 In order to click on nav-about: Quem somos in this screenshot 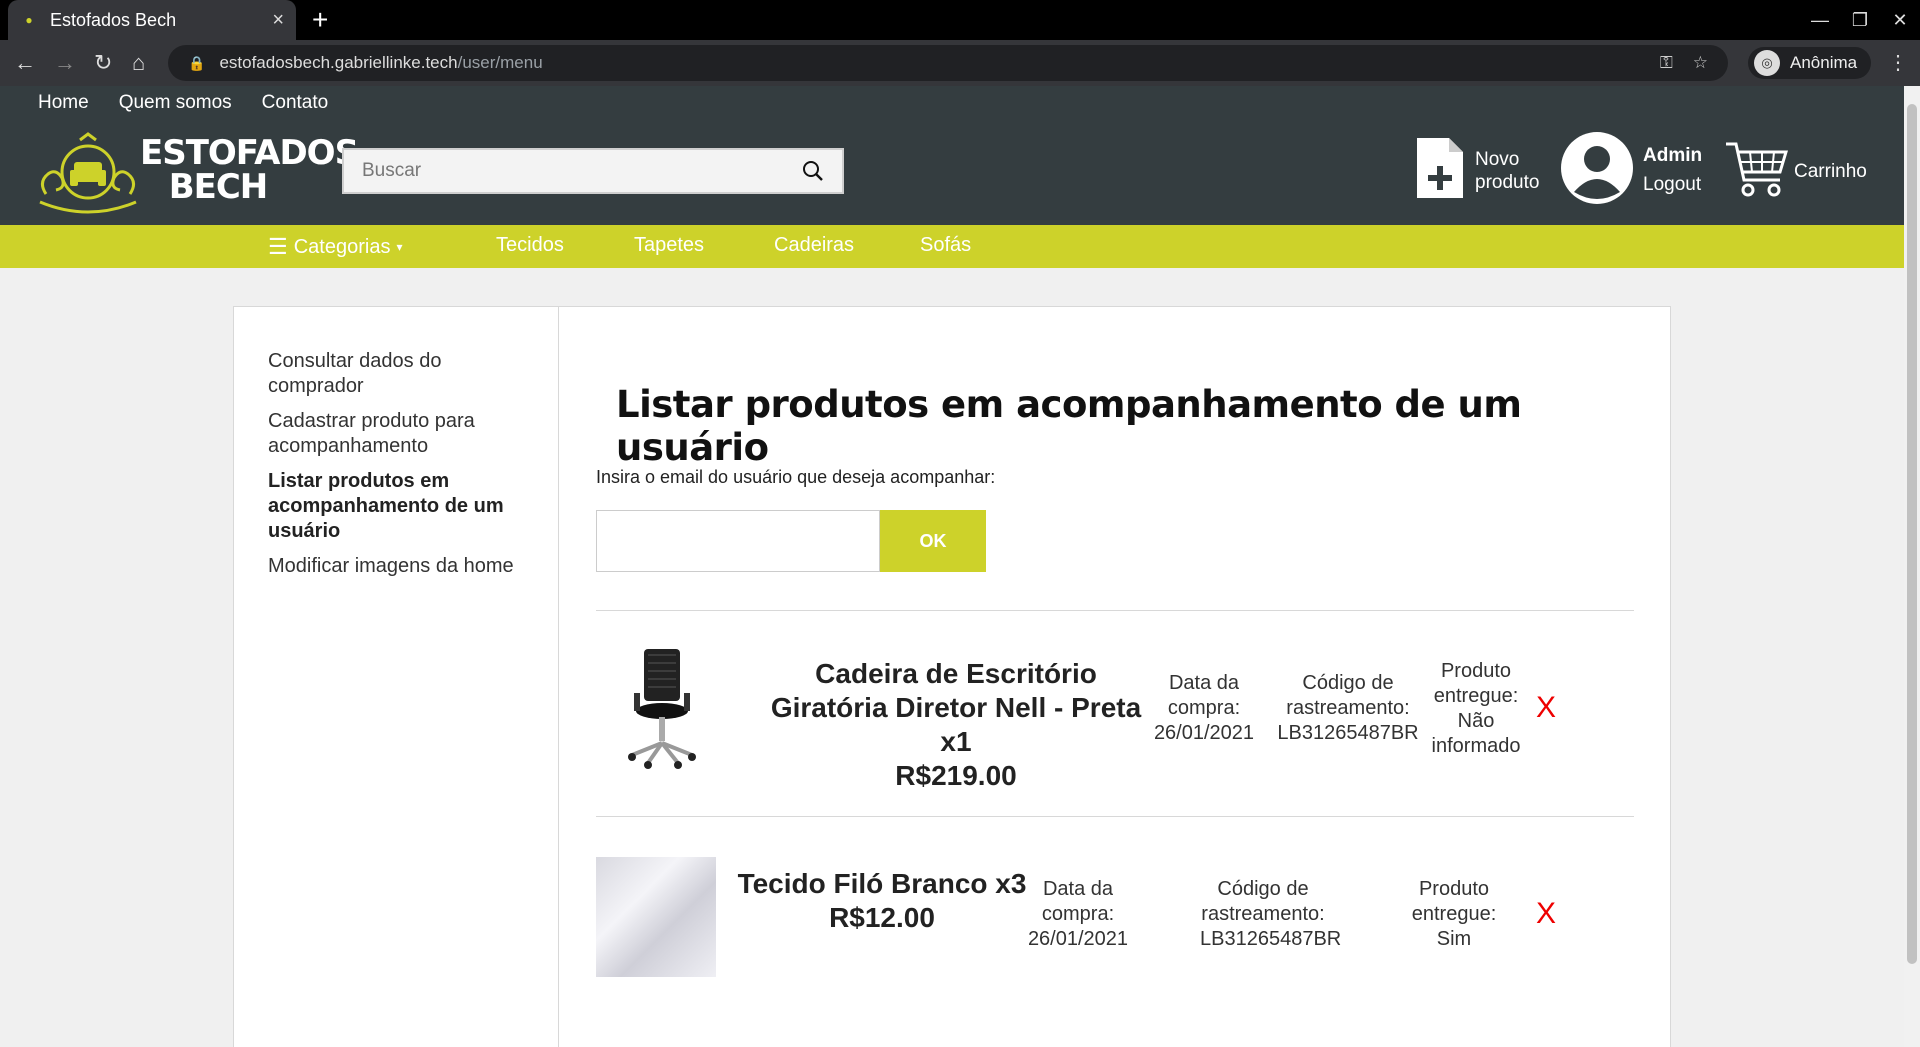, I will do `click(175, 103)`.